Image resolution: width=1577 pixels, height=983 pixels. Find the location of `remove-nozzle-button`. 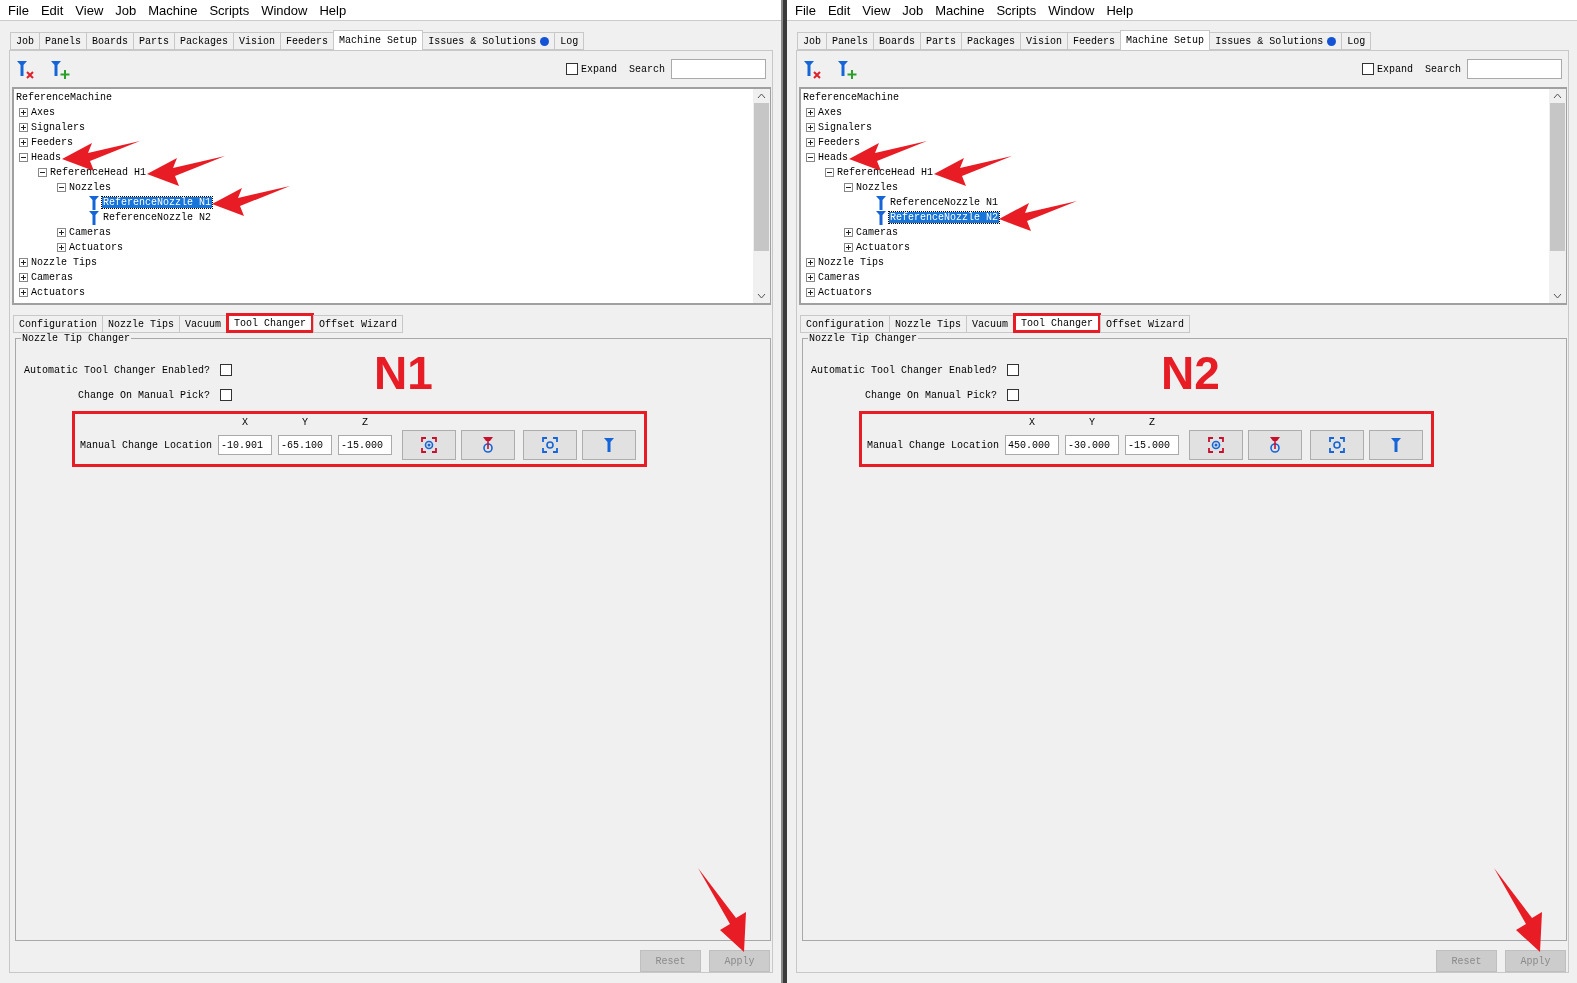

remove-nozzle-button is located at coordinates (26, 69).